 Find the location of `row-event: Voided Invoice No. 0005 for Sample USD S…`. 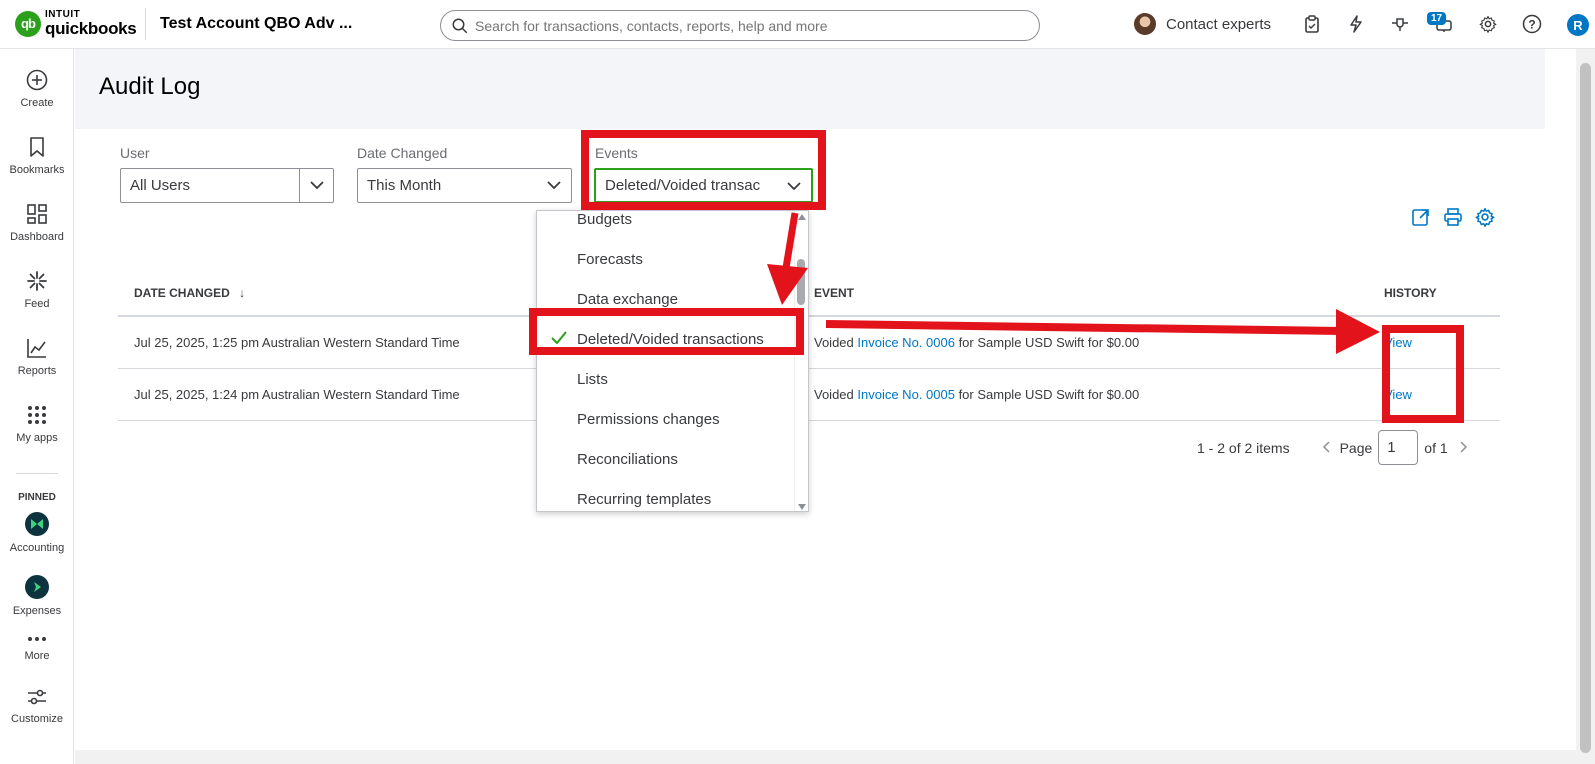

row-event: Voided Invoice No. 0005 for Sample USD S… is located at coordinates (1099, 394).